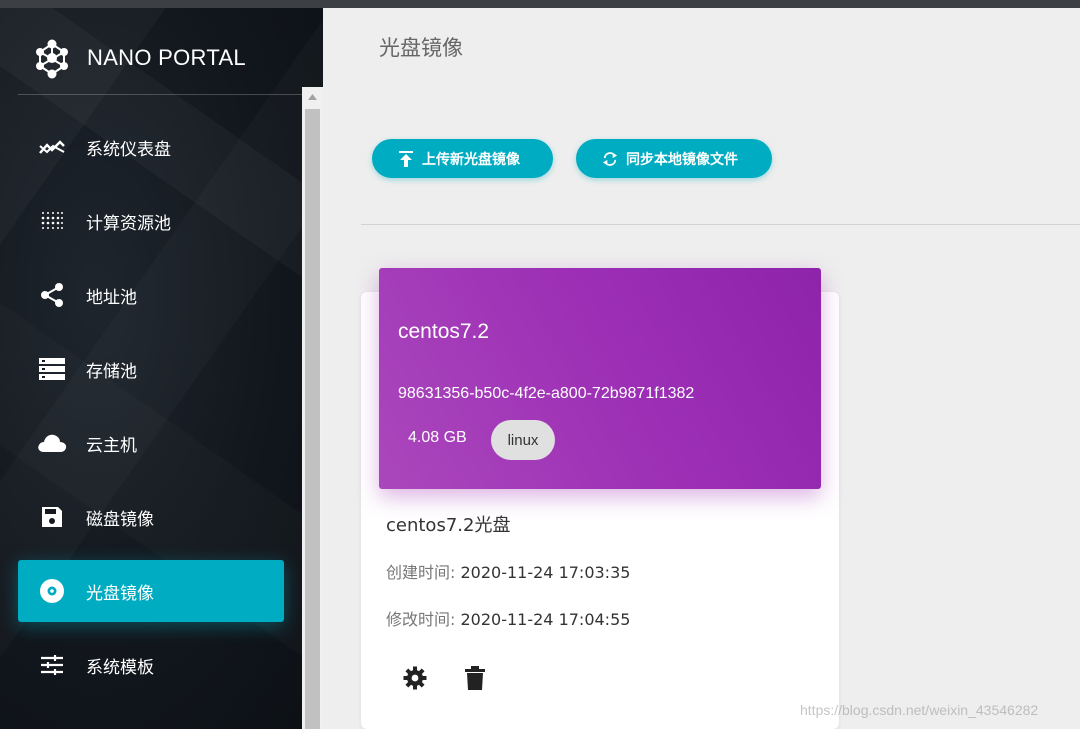 Image resolution: width=1080 pixels, height=729 pixels. Describe the element at coordinates (120, 667) in the screenshot. I see `sidebar-item-label: 系统模板` at that location.